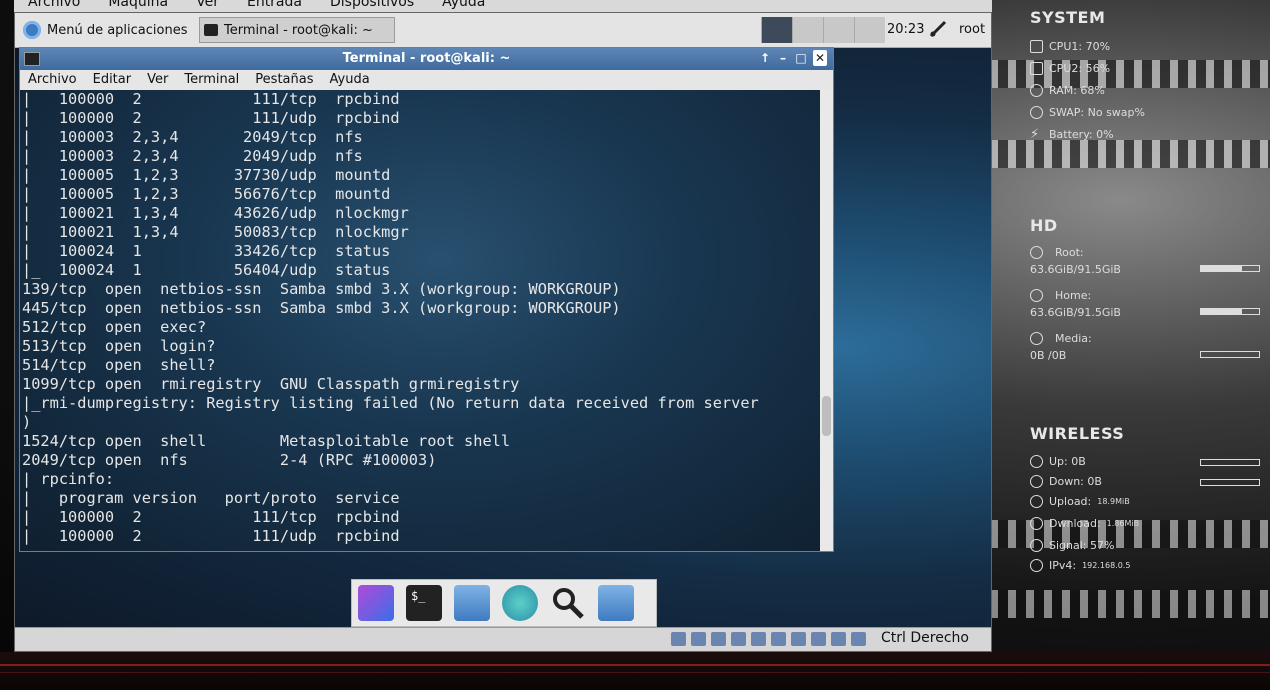 This screenshot has width=1270, height=690. Describe the element at coordinates (826, 416) in the screenshot. I see `scrollbar-thumb` at that location.